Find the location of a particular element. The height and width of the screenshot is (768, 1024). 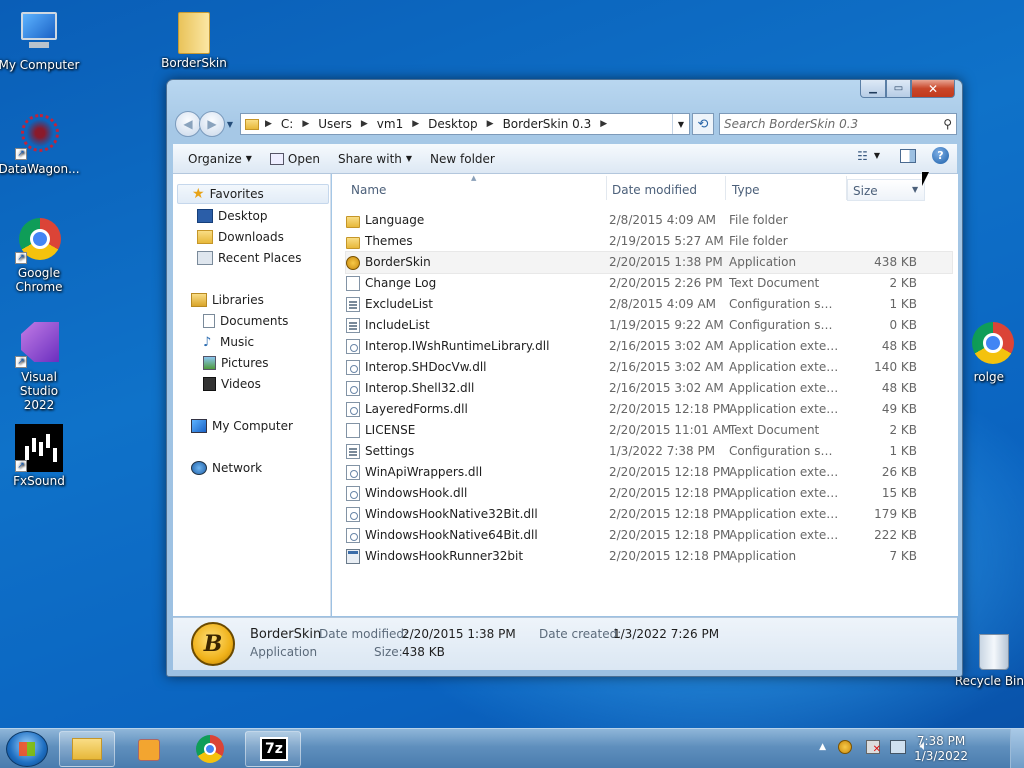

file-row: Language 2/8/2015 4:09 AM File folder is located at coordinates (649, 220).